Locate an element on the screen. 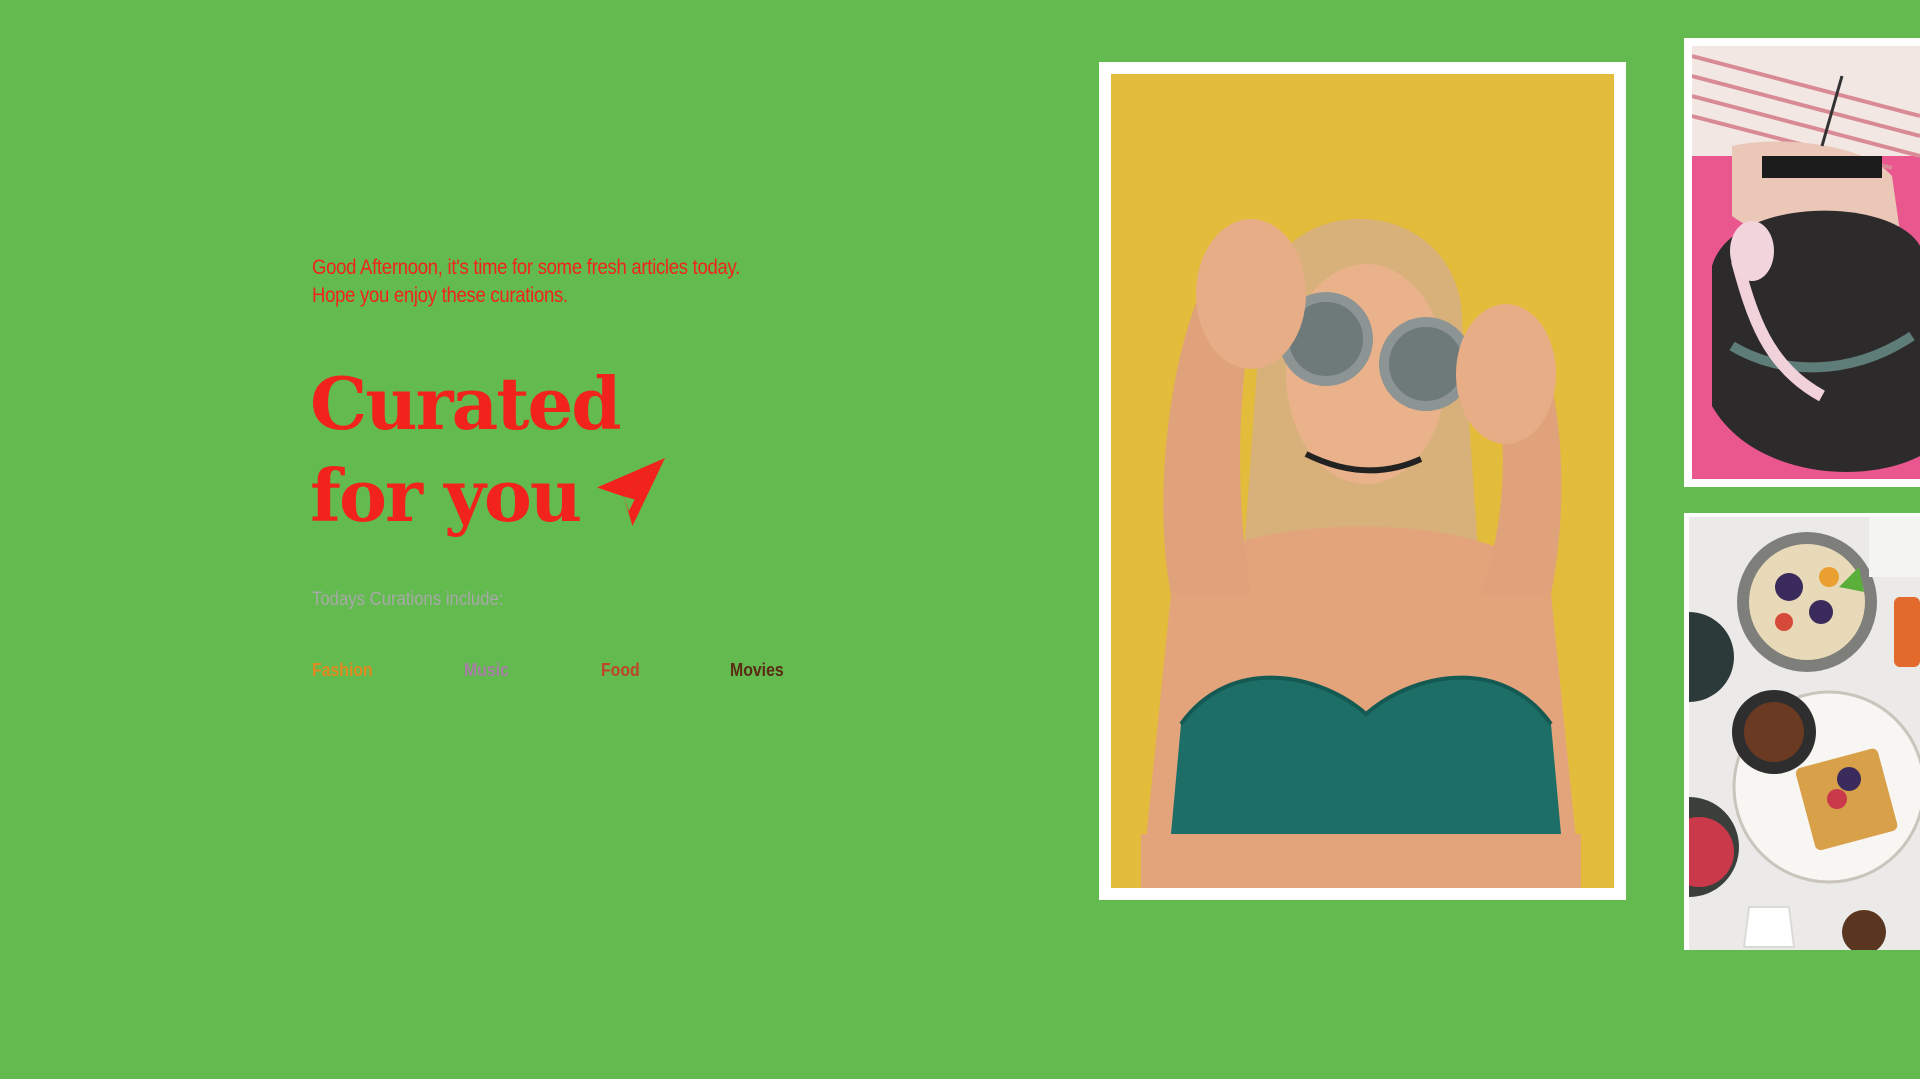 The image size is (1920, 1079). category-movies: Movies is located at coordinates (757, 670).